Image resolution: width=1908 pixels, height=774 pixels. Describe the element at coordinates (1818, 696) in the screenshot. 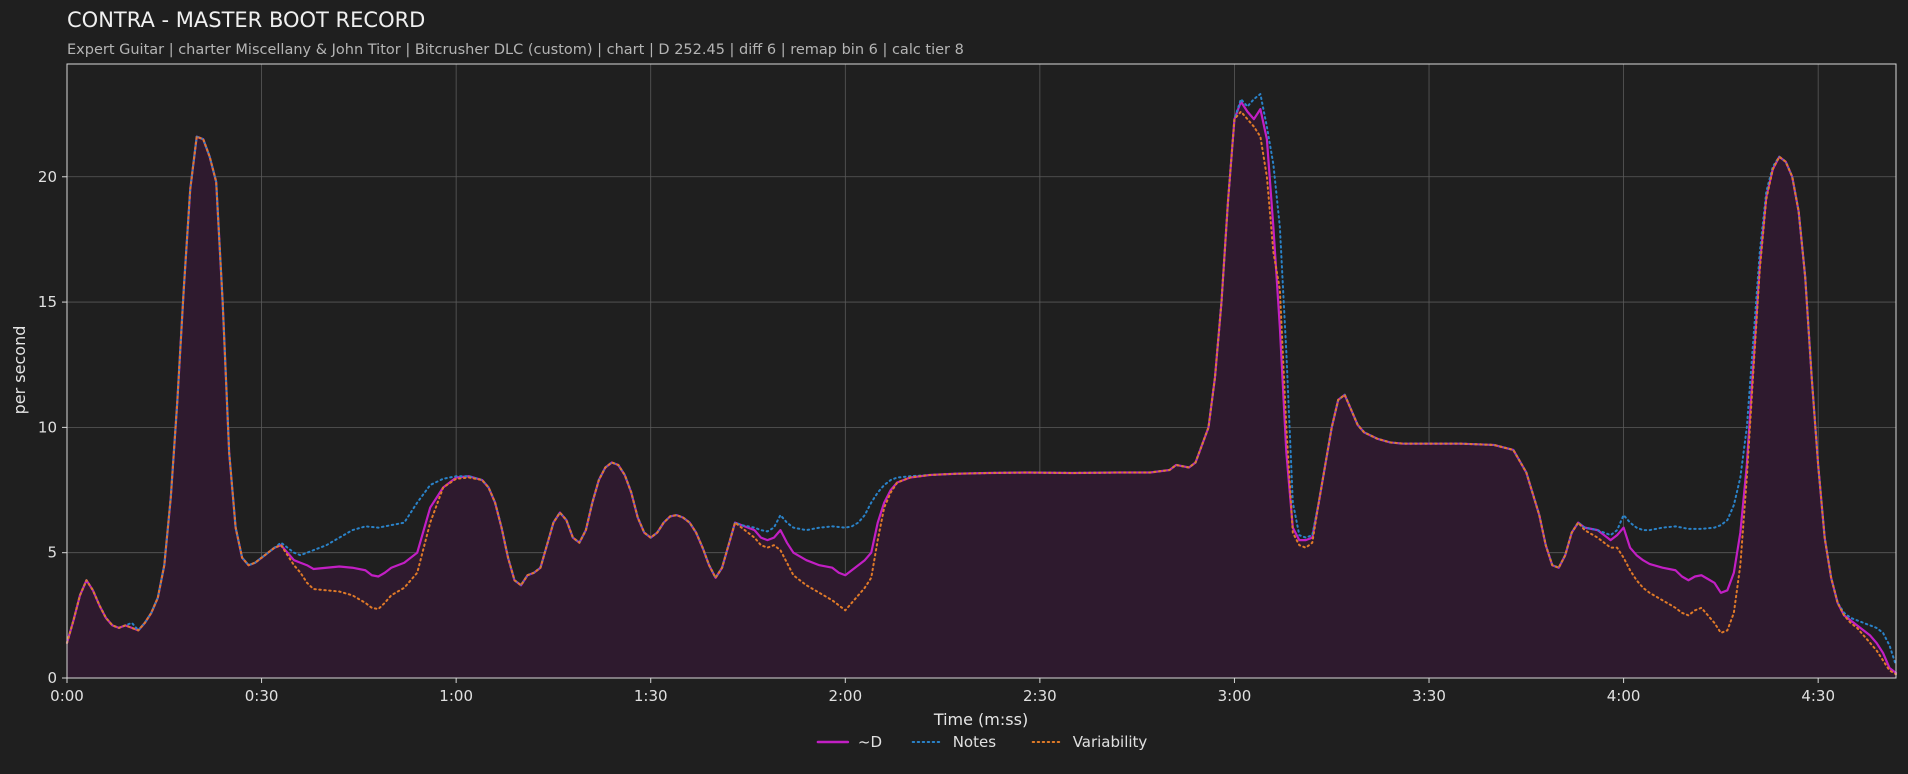

I see `x-tick-label: 4:30` at that location.